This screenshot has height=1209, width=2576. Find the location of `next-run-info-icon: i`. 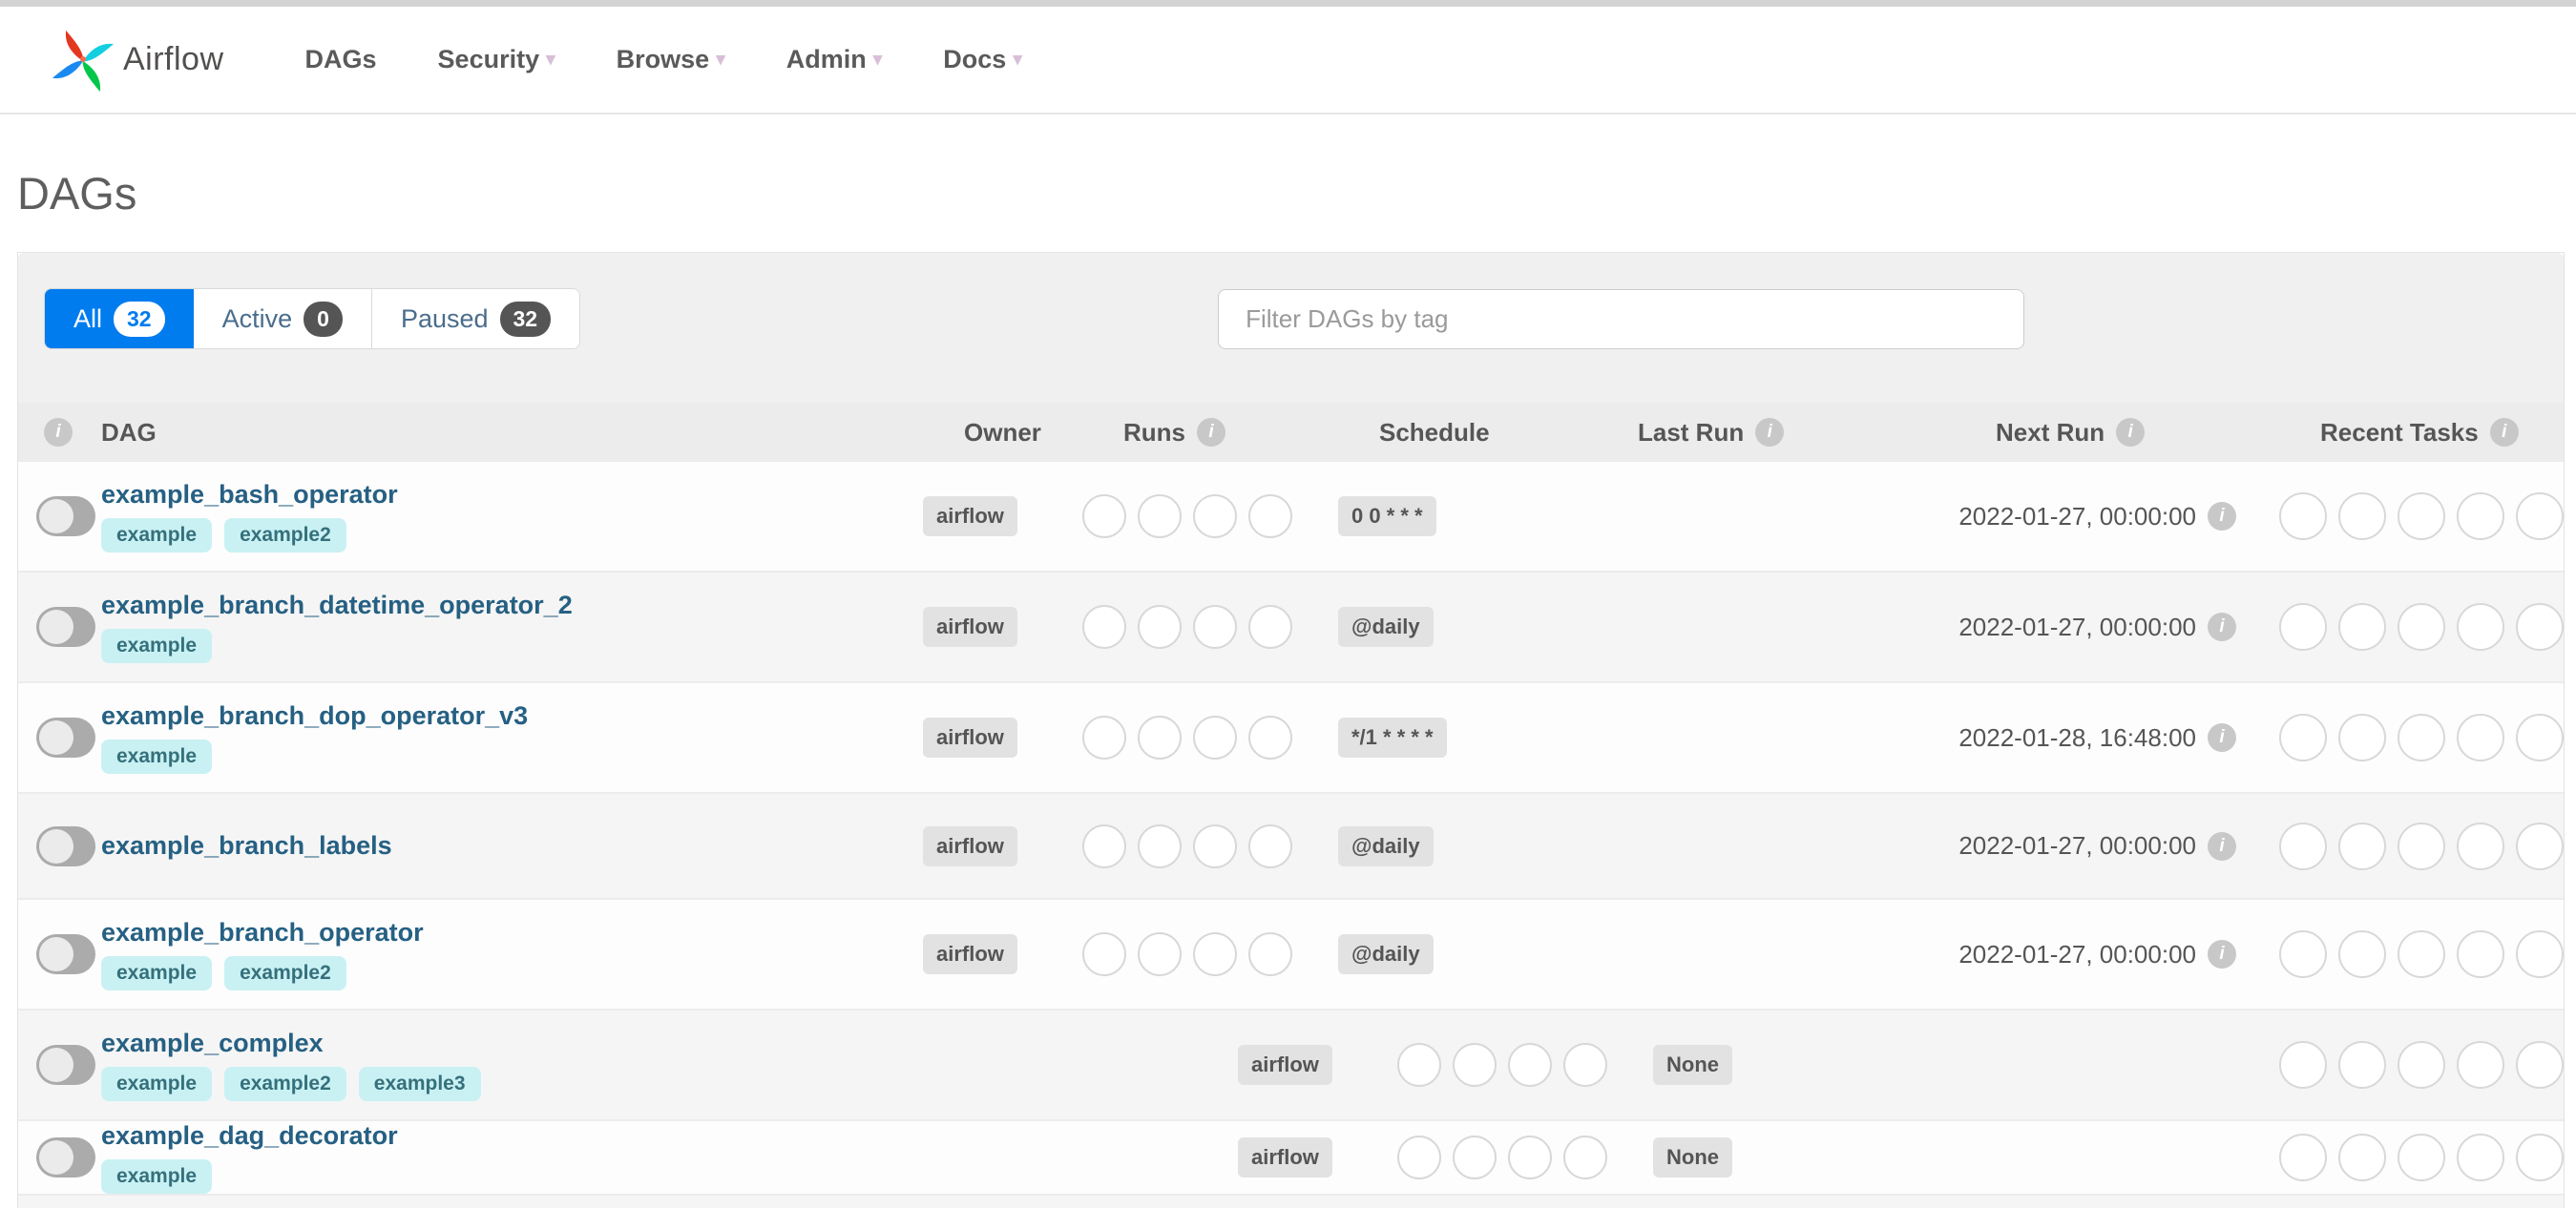

next-run-info-icon: i is located at coordinates (2131, 433).